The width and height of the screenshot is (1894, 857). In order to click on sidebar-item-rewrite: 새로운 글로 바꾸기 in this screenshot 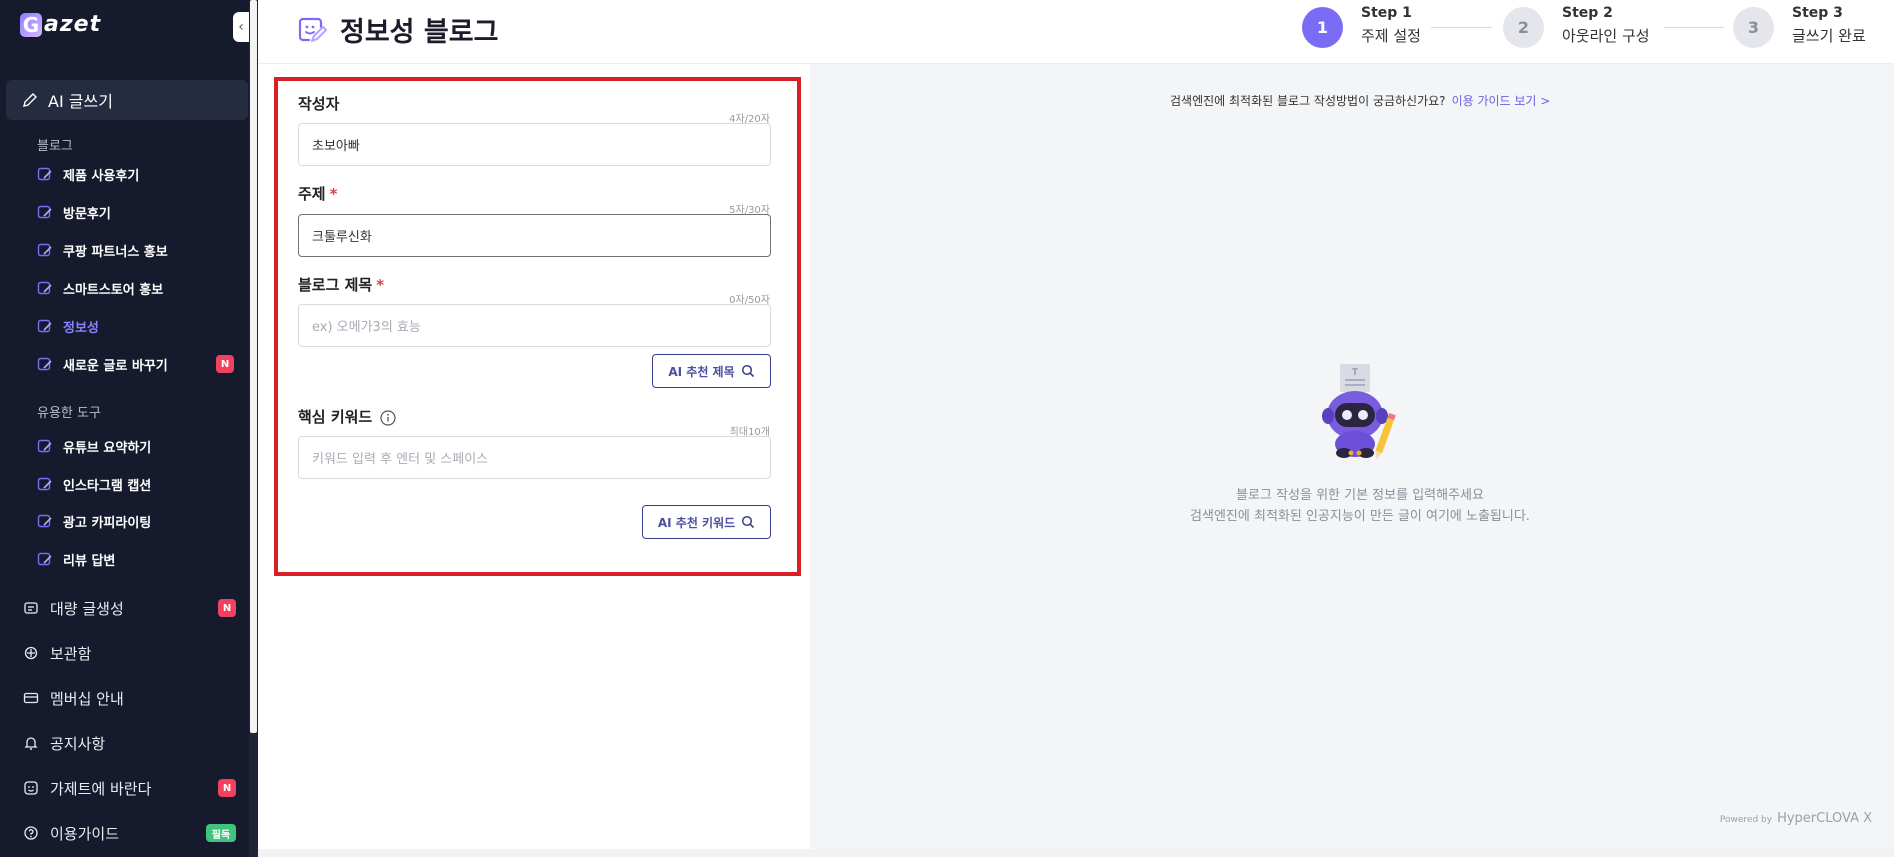, I will do `click(137, 364)`.